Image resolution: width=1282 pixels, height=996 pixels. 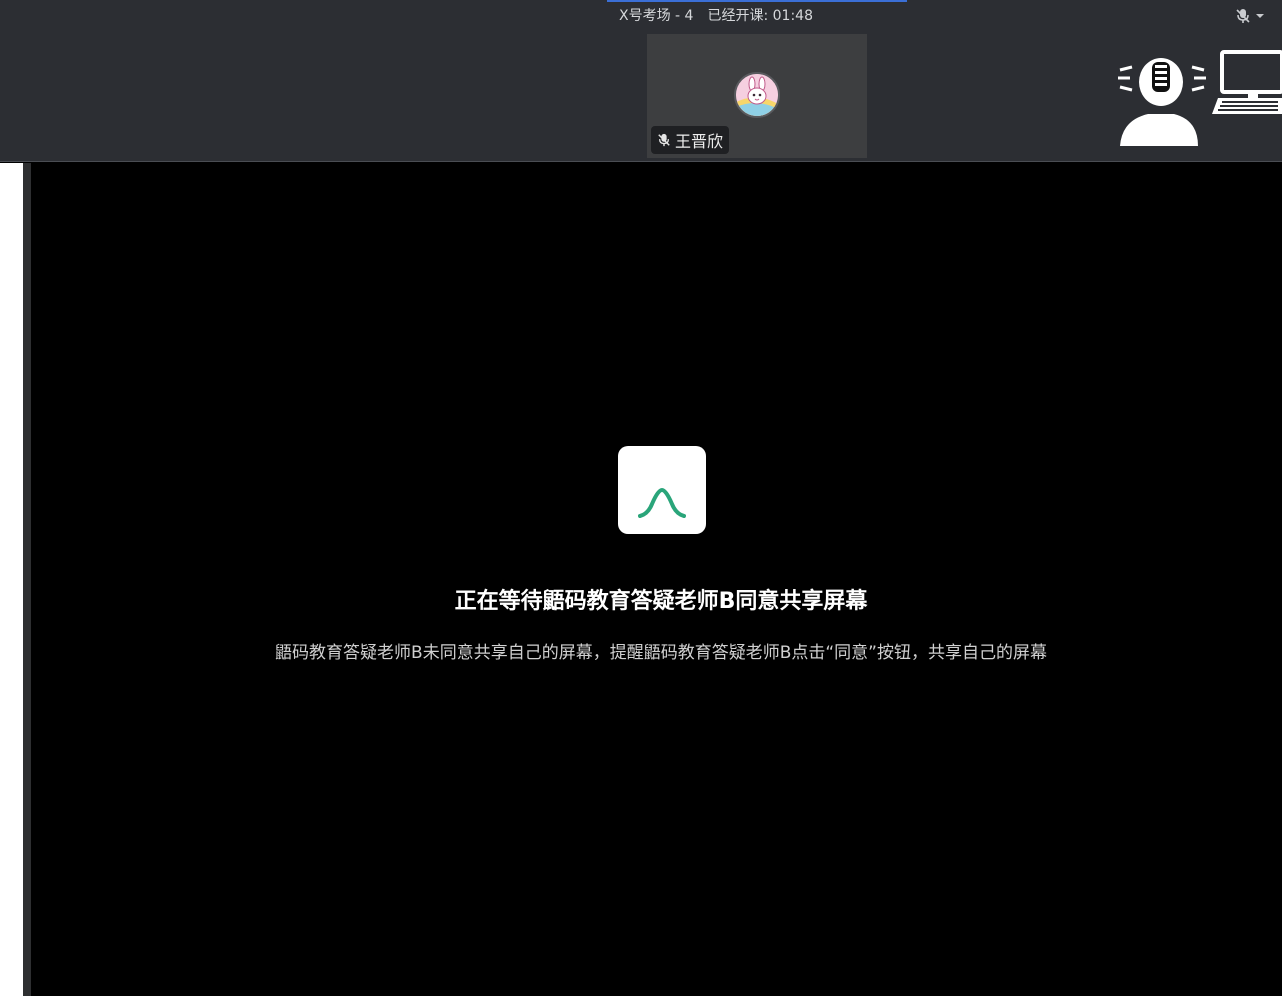 What do you see at coordinates (27, 579) in the screenshot?
I see `side-panel-divider` at bounding box center [27, 579].